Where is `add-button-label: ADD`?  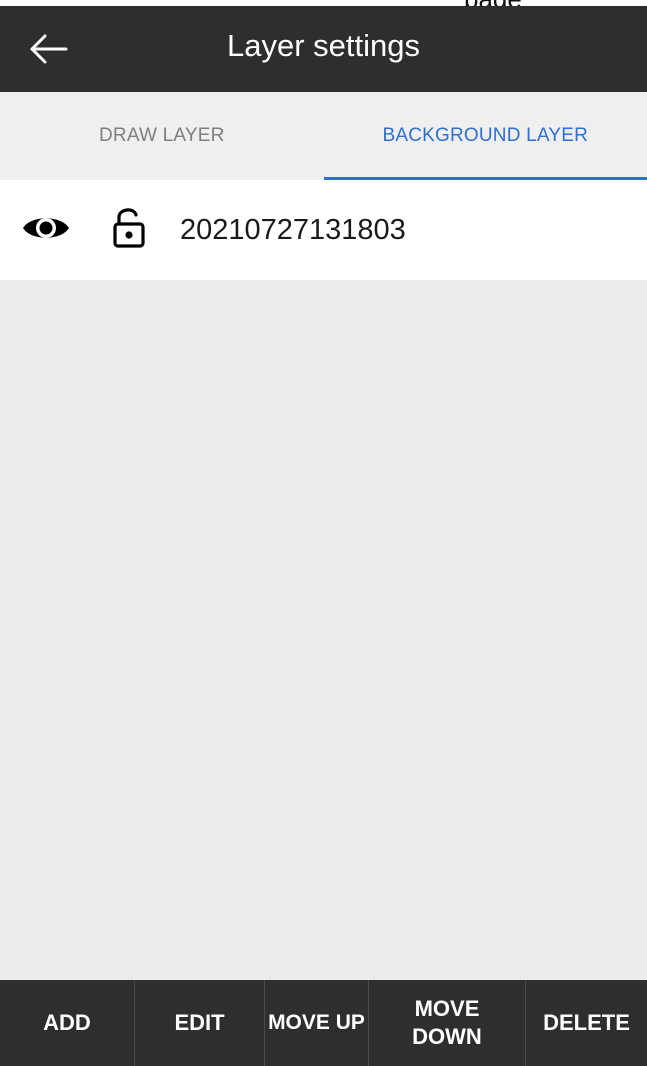
add-button-label: ADD is located at coordinates (67, 1022).